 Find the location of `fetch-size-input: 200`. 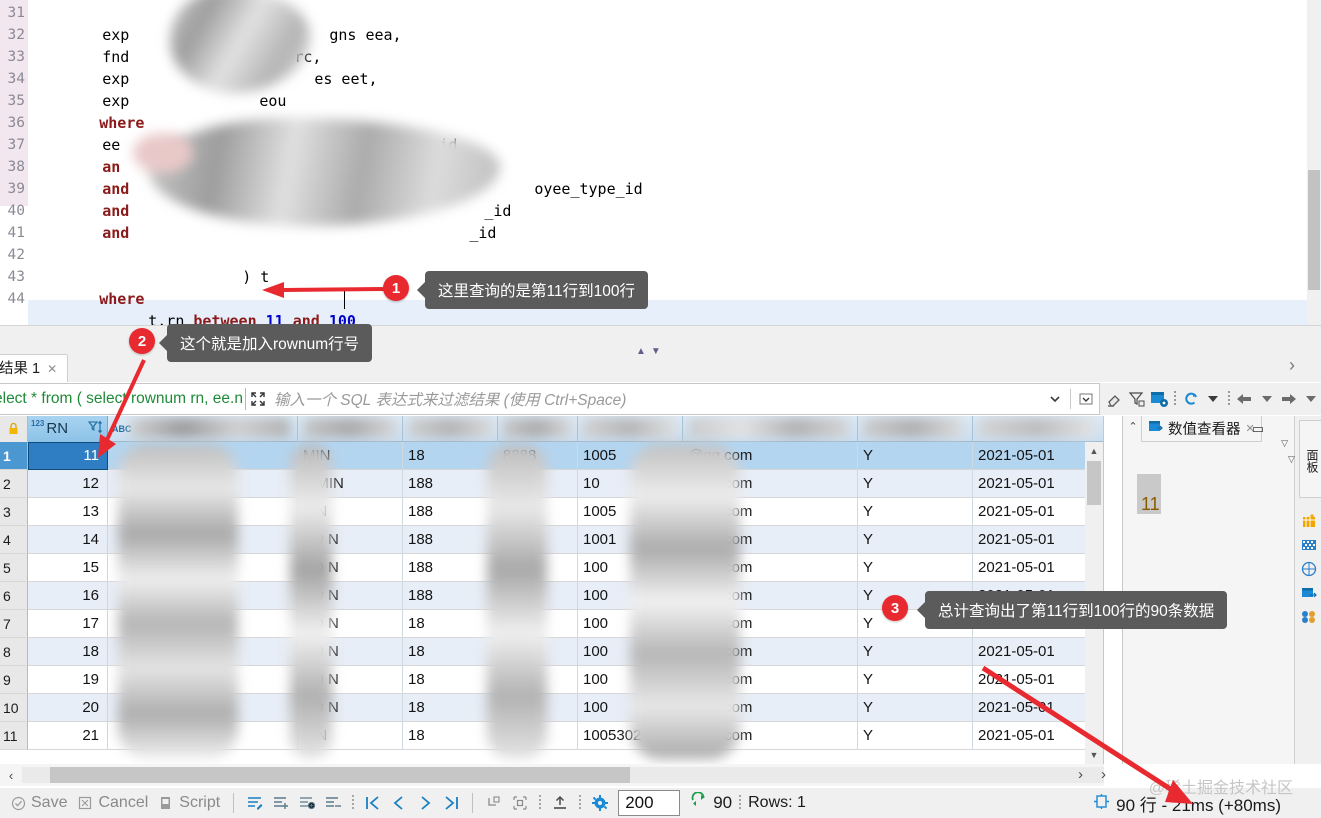

fetch-size-input: 200 is located at coordinates (649, 803).